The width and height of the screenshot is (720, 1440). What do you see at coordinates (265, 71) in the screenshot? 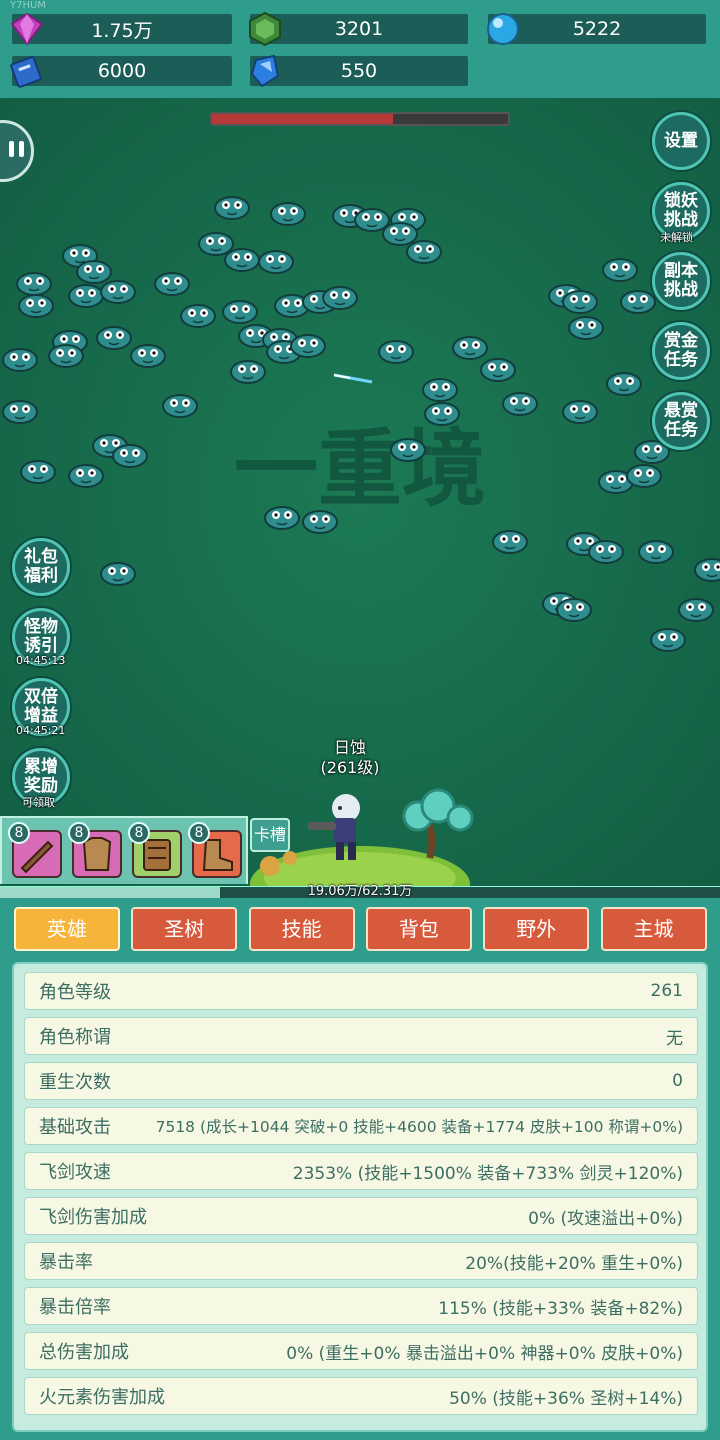
I see `crystal-icon` at bounding box center [265, 71].